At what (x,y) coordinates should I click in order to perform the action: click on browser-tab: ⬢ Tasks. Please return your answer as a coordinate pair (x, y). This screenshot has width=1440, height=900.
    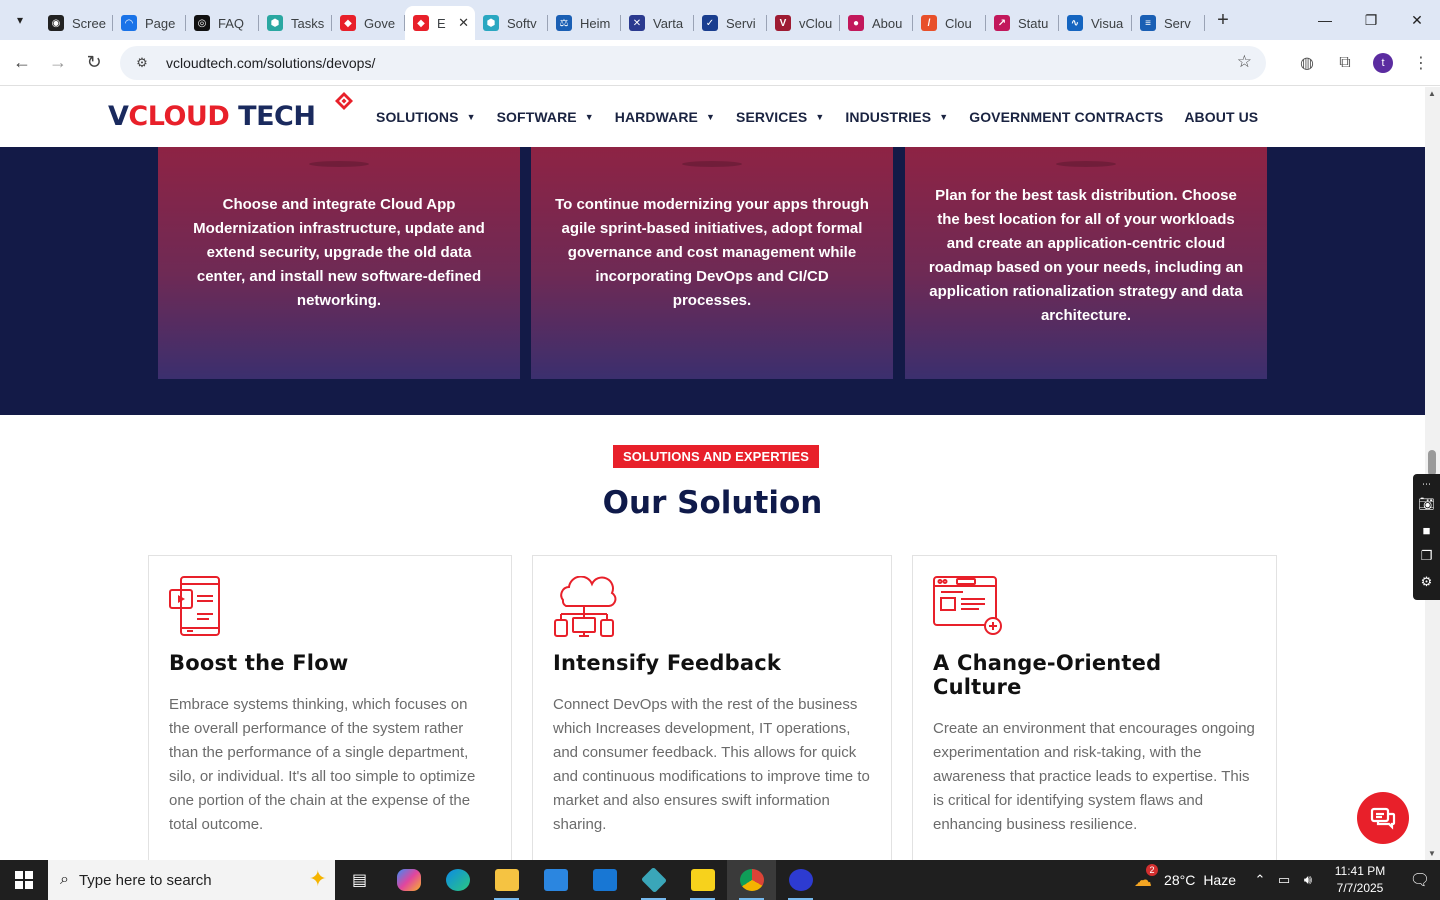
    Looking at the image, I should click on (295, 23).